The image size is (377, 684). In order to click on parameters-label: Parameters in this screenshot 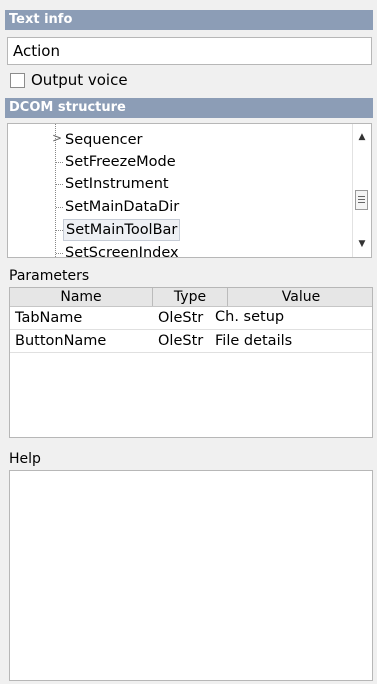, I will do `click(49, 276)`.